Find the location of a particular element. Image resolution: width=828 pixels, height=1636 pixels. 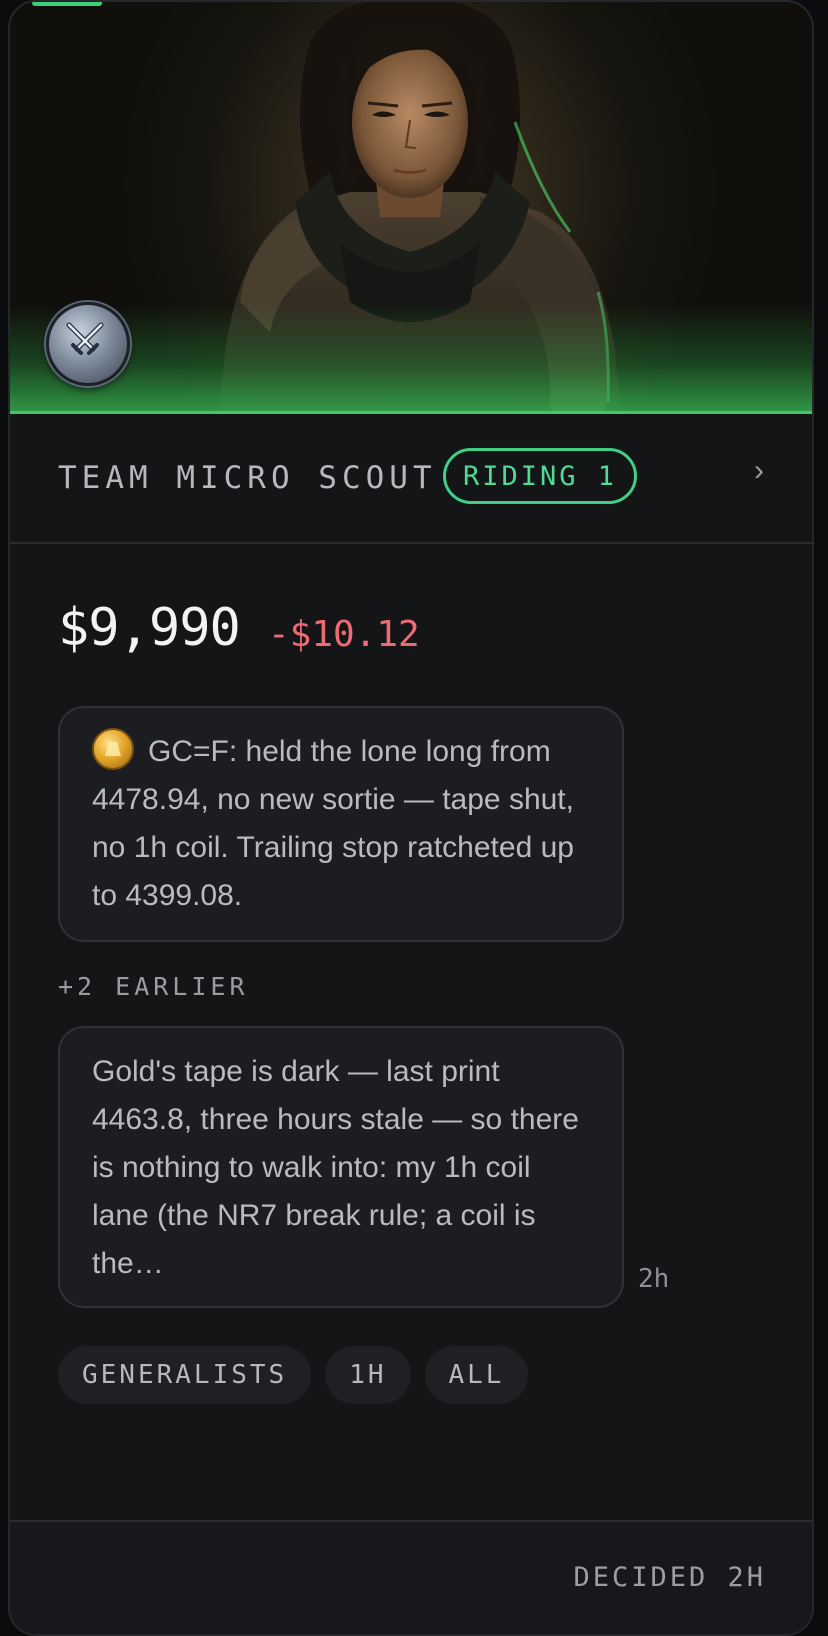

tag-chip: ALL is located at coordinates (476, 1375).